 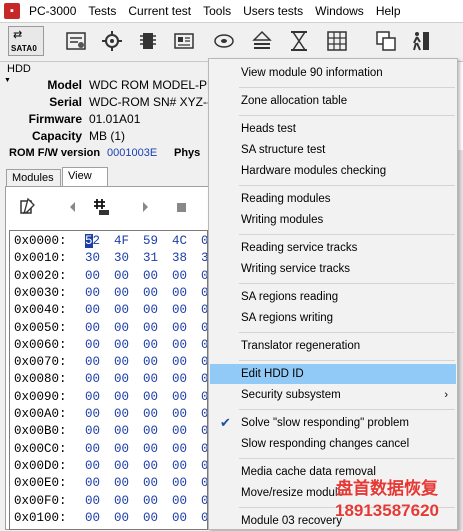 I want to click on hex-byte: 4C, so click(x=179, y=241).